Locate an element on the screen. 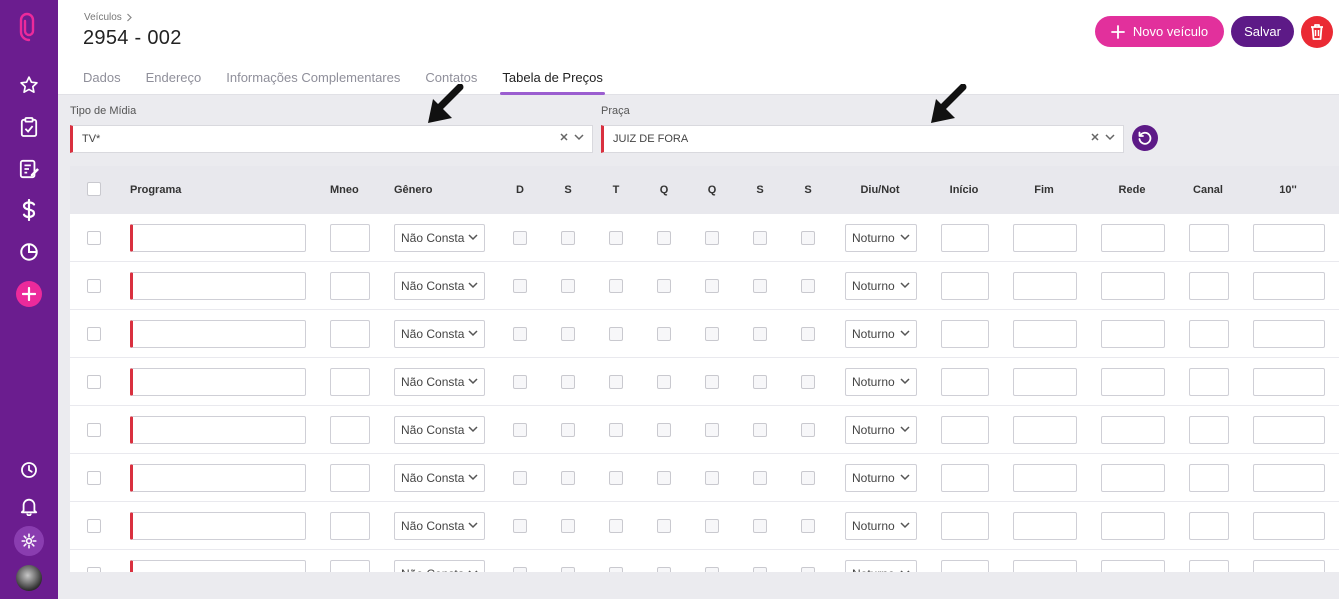 Image resolution: width=1339 pixels, height=599 pixels. new-vehicle-button: Novo veículo is located at coordinates (1159, 31).